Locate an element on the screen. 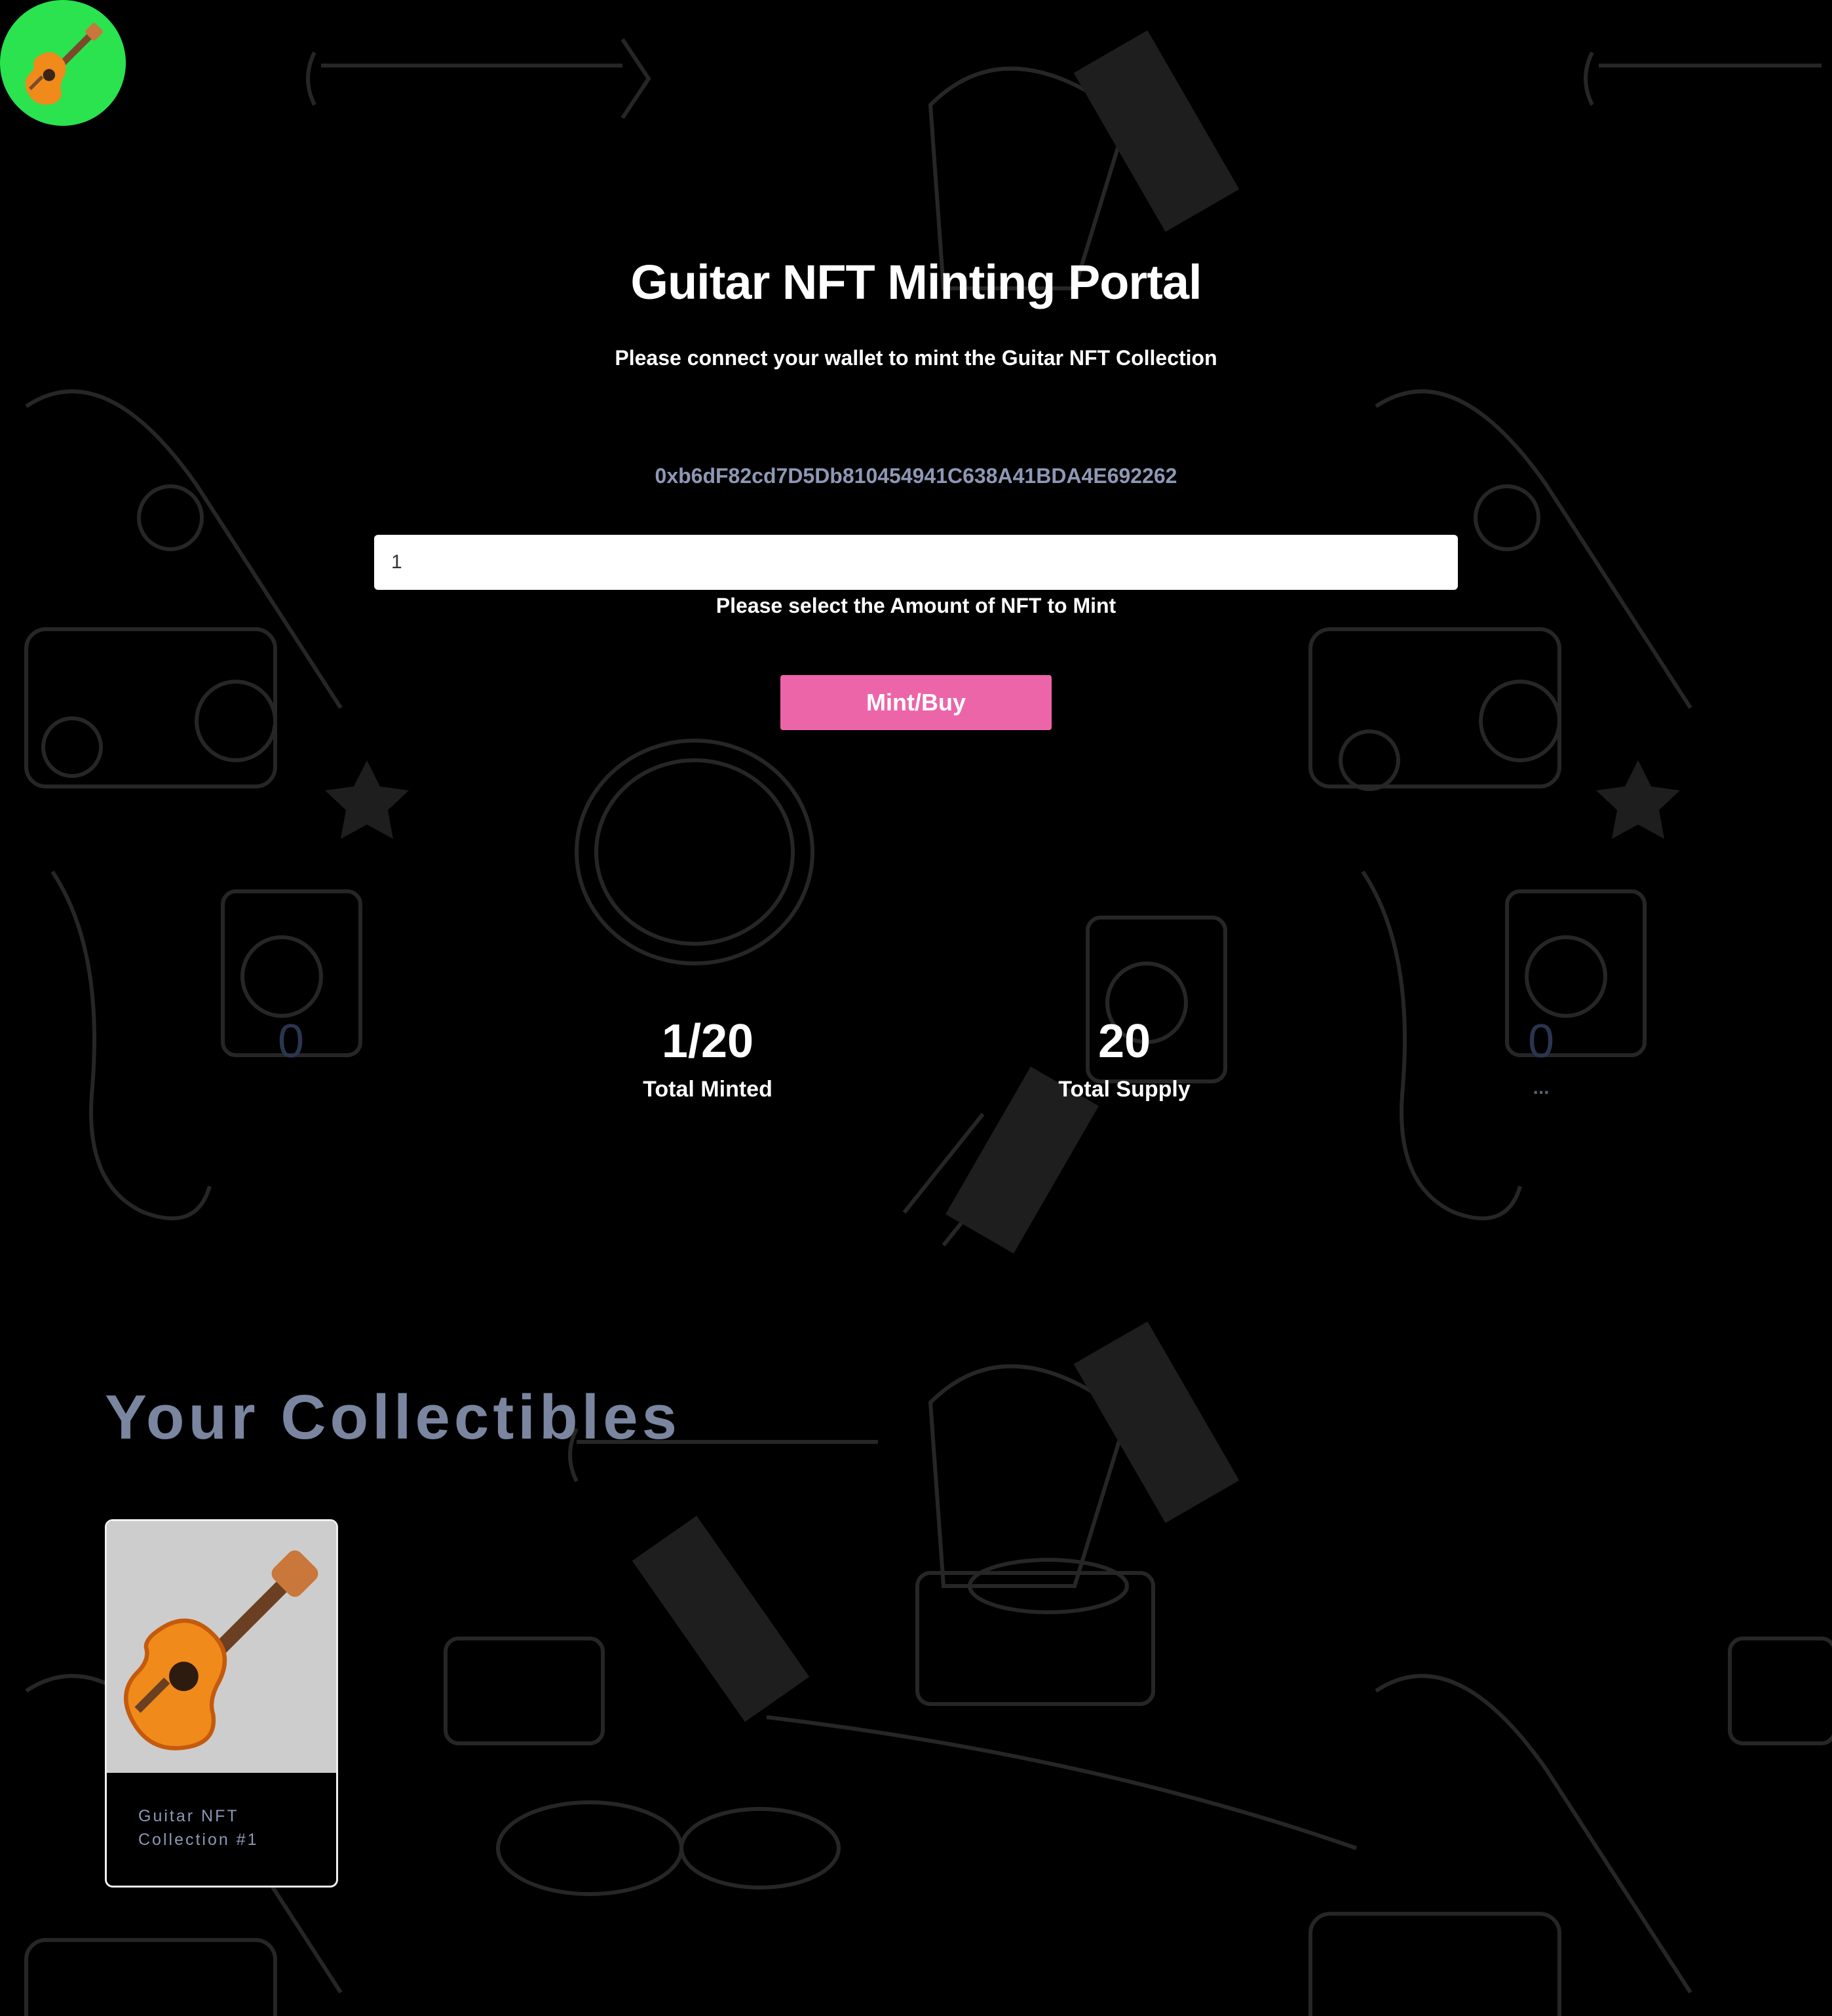 The image size is (1832, 2016). stat-value: 20 is located at coordinates (1124, 1041).